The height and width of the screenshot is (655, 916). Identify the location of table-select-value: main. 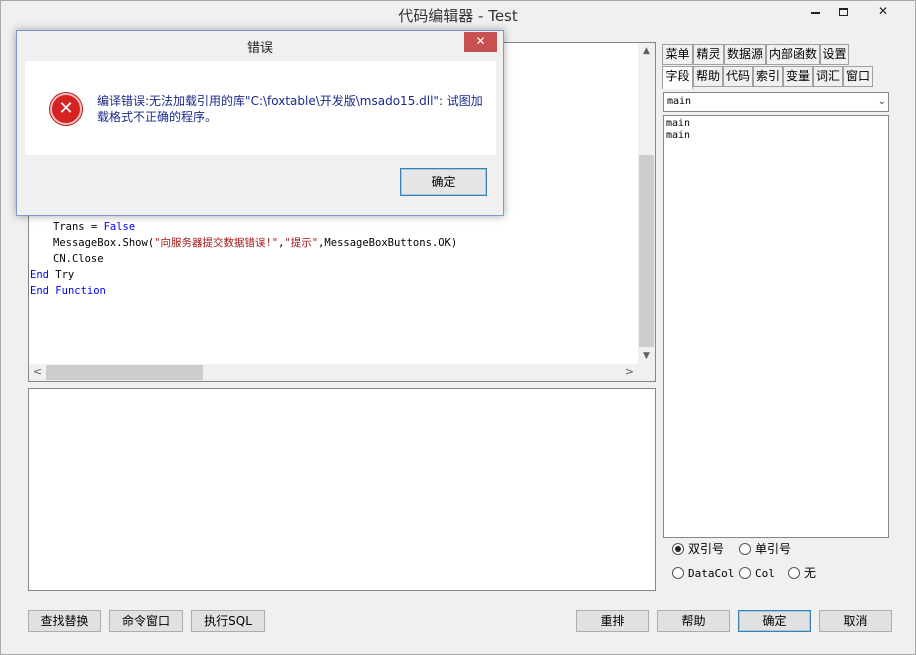
(679, 101).